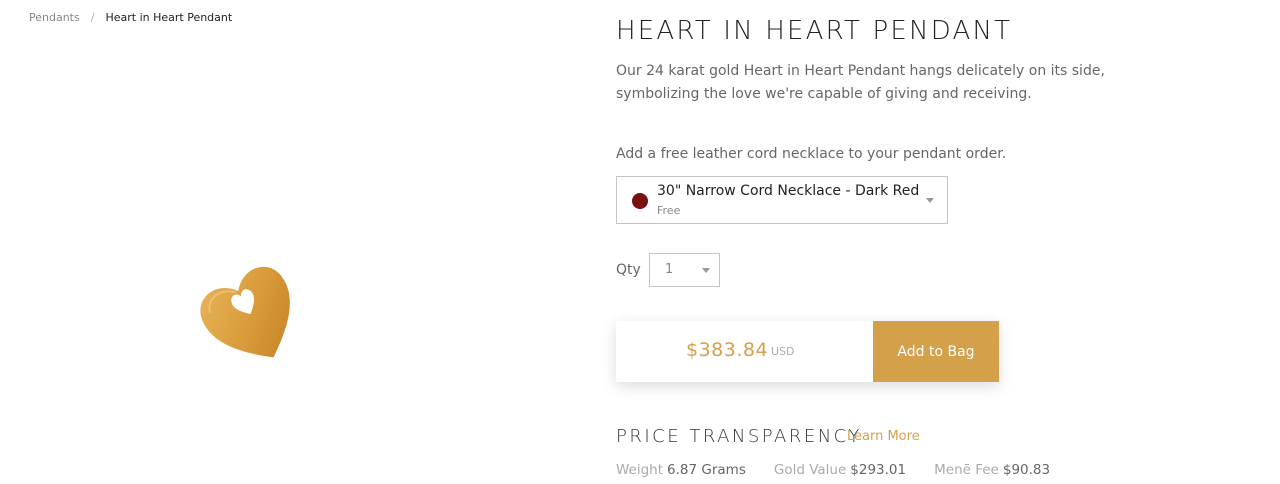 The image size is (1280, 484). I want to click on qty-select: 1, so click(684, 270).